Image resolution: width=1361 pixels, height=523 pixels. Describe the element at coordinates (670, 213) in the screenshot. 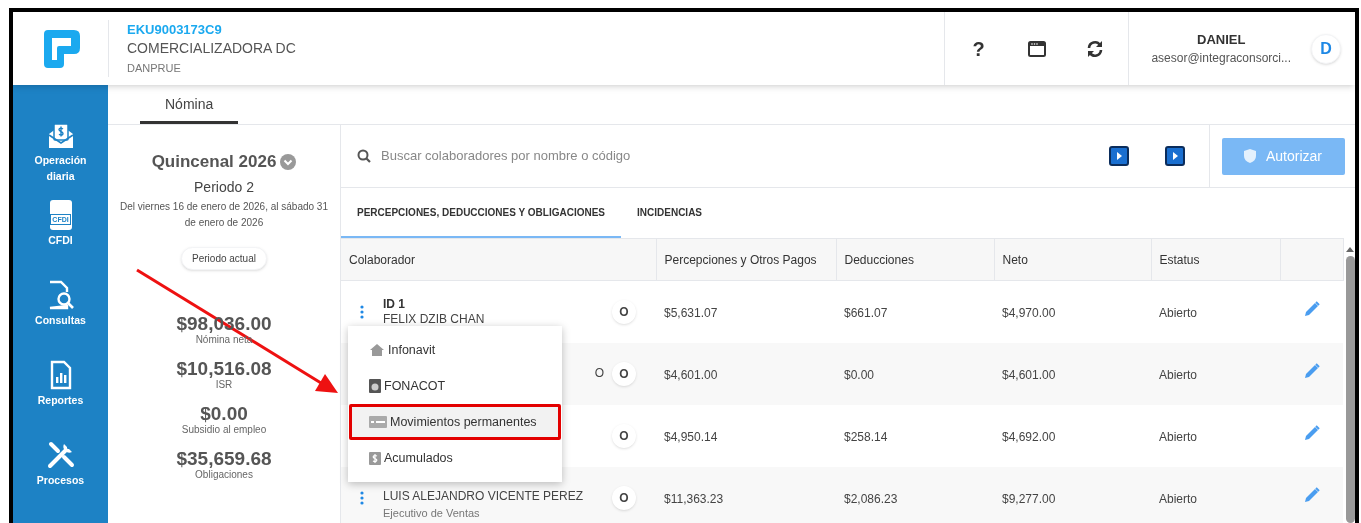

I see `tab: INCIDENCIAS` at that location.